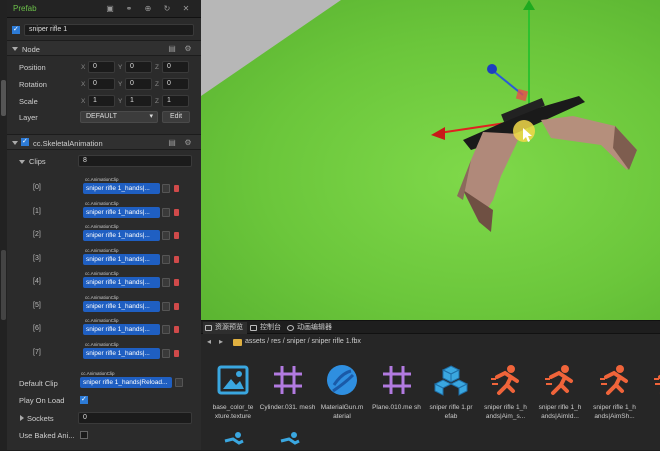 This screenshot has height=451, width=660. What do you see at coordinates (288, 387) in the screenshot?
I see `asset-item: Cylinder.031. mesh` at bounding box center [288, 387].